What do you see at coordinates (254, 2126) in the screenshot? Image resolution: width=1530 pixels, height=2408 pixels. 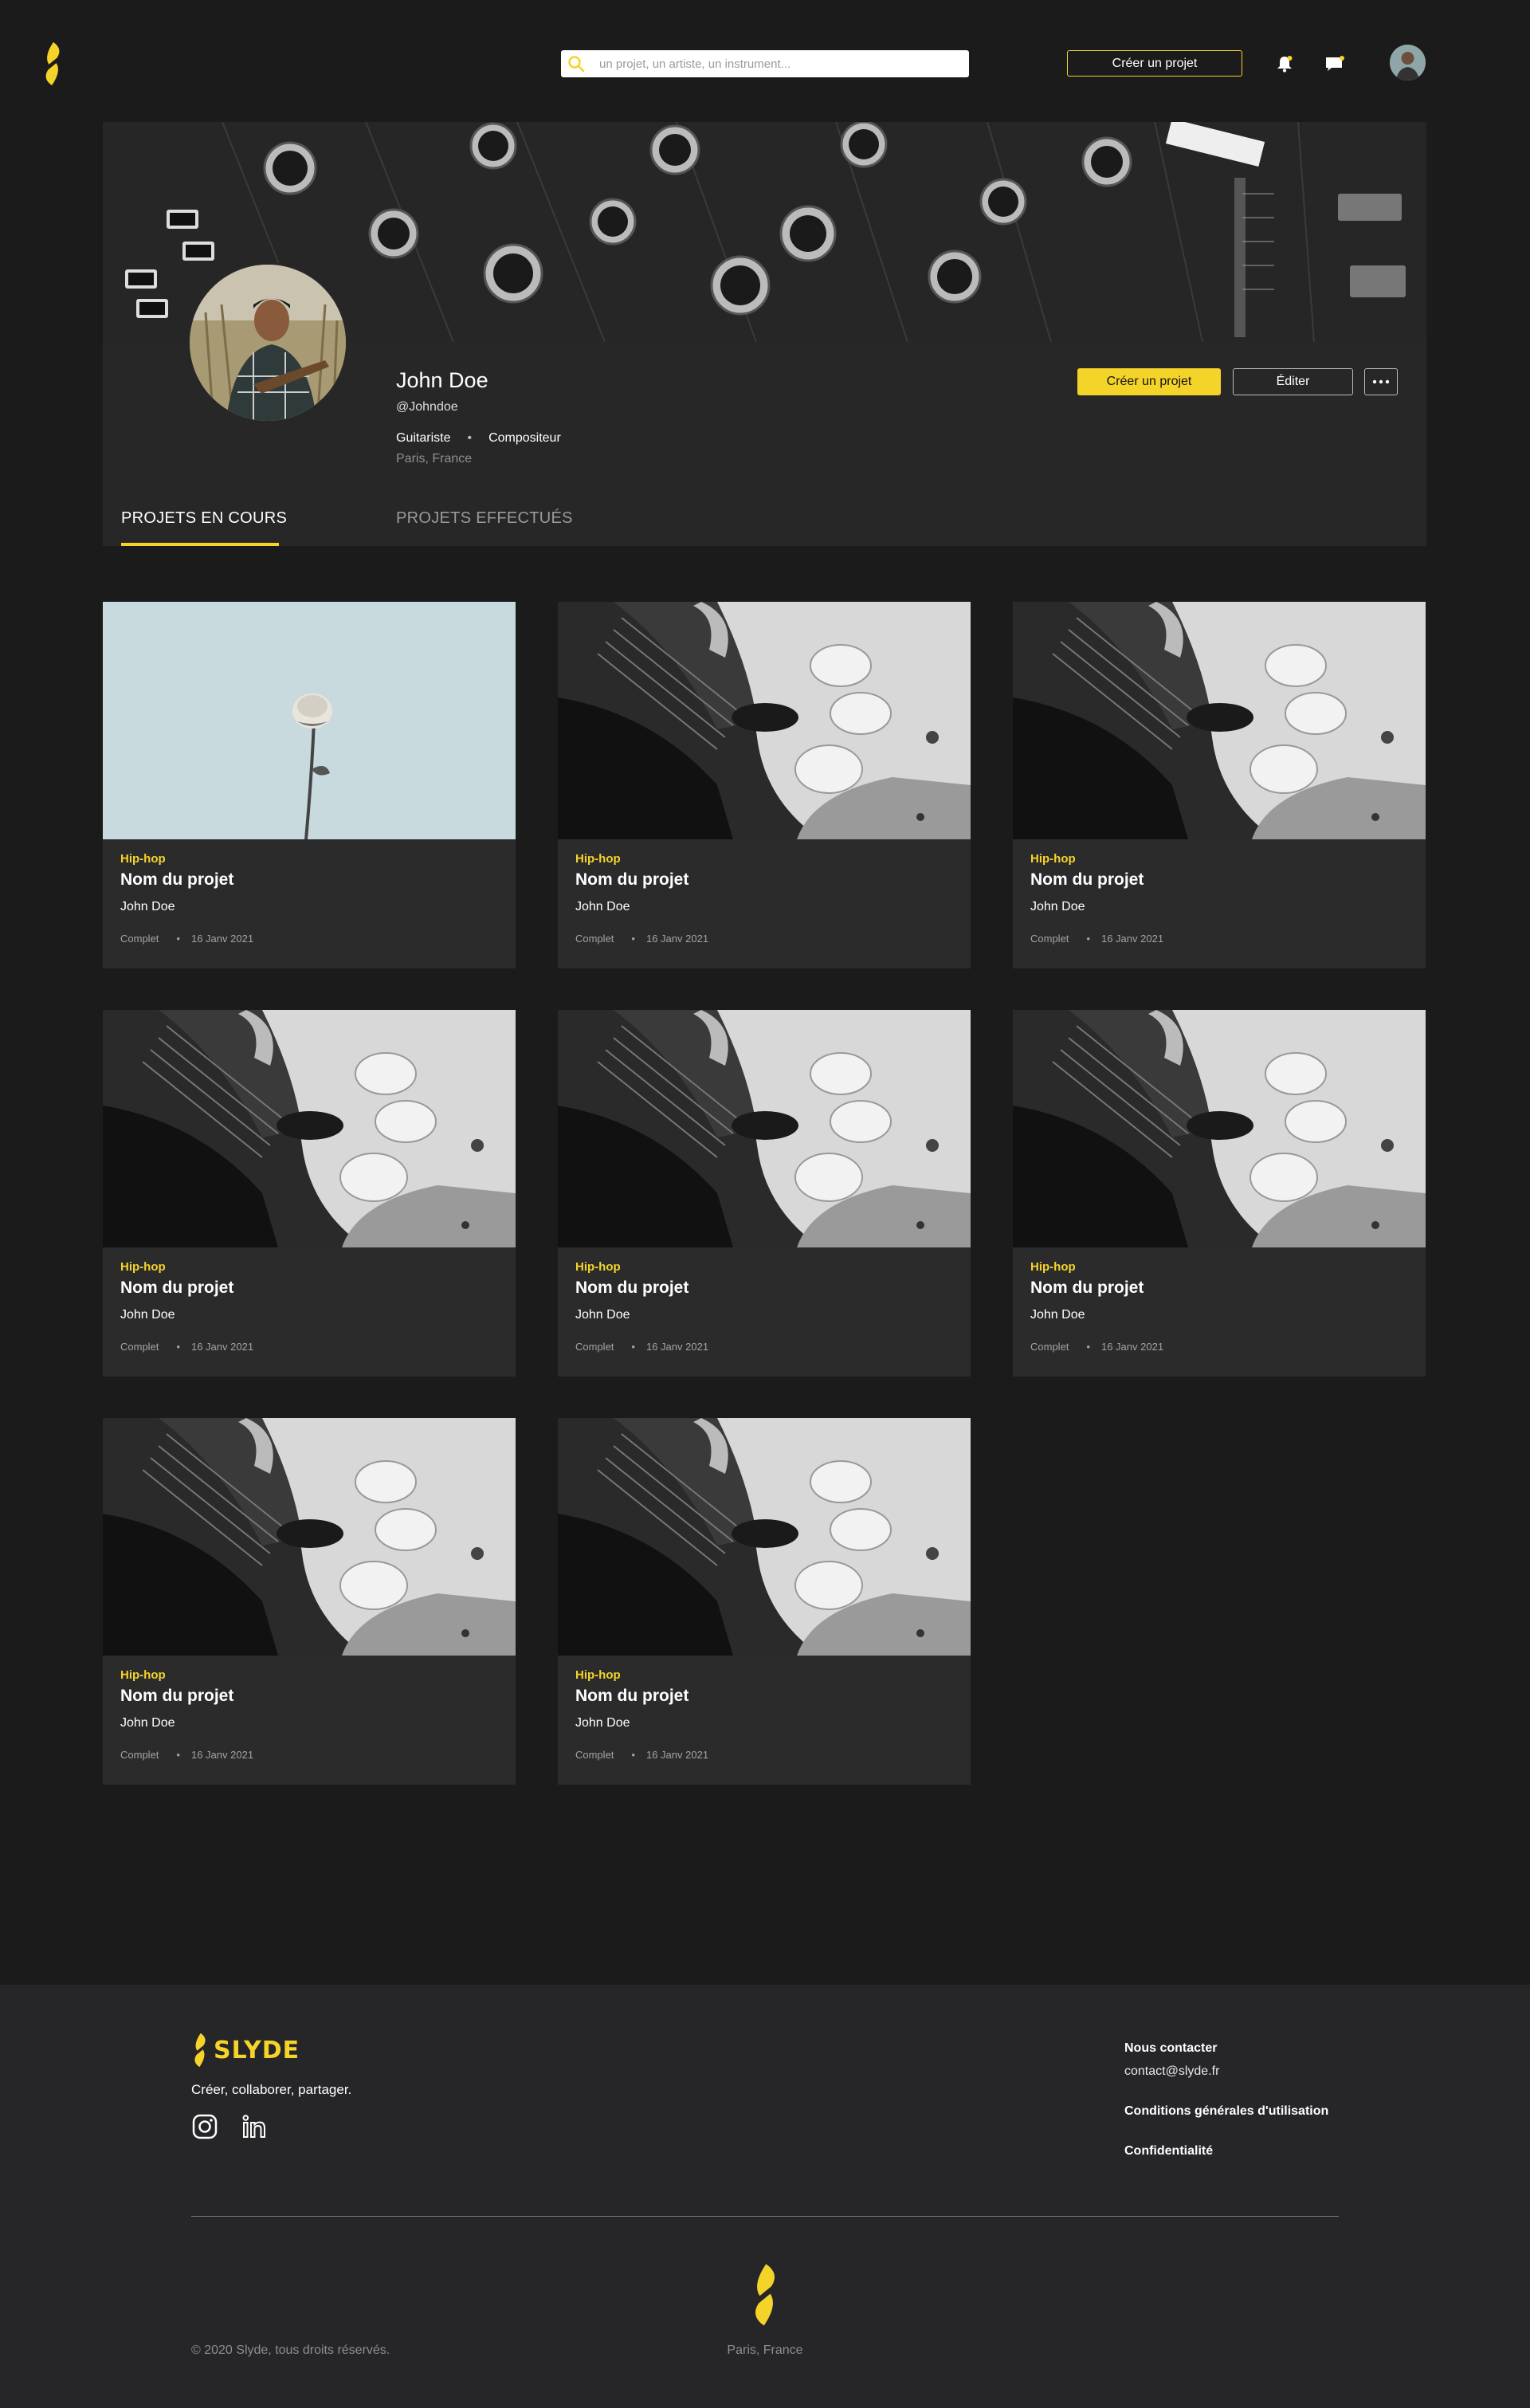 I see `linkedin-icon` at bounding box center [254, 2126].